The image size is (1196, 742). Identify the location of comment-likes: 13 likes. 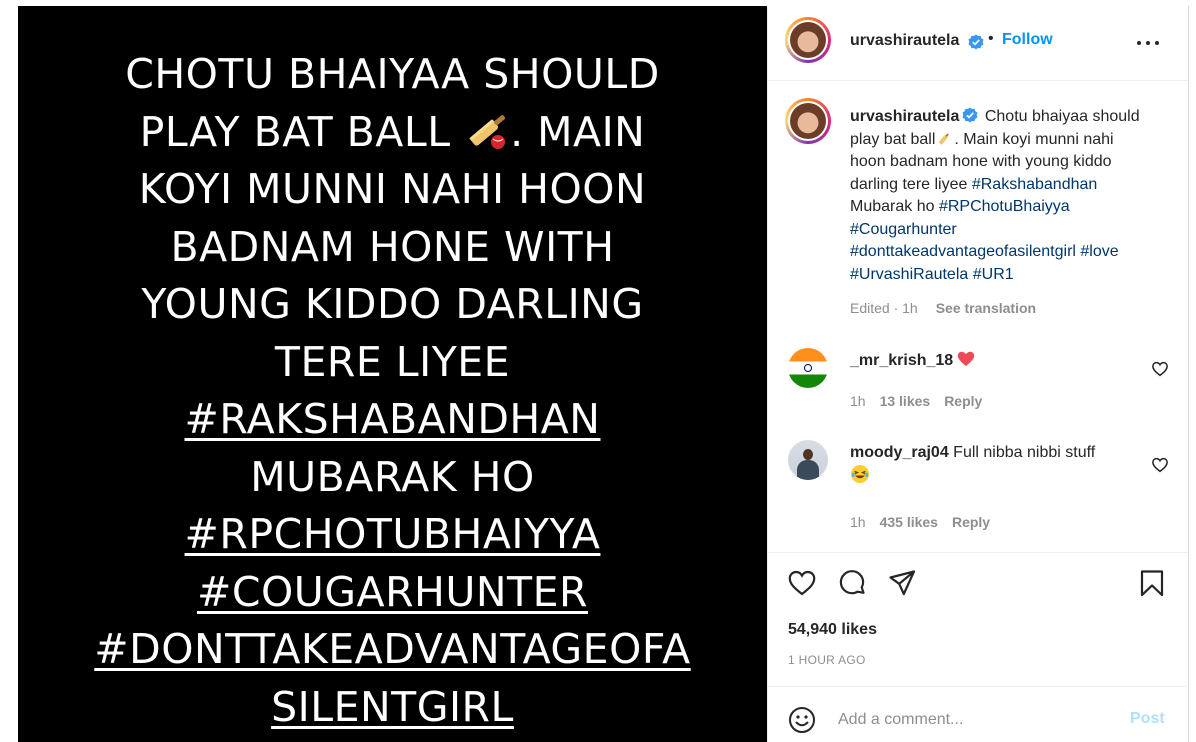
(905, 401).